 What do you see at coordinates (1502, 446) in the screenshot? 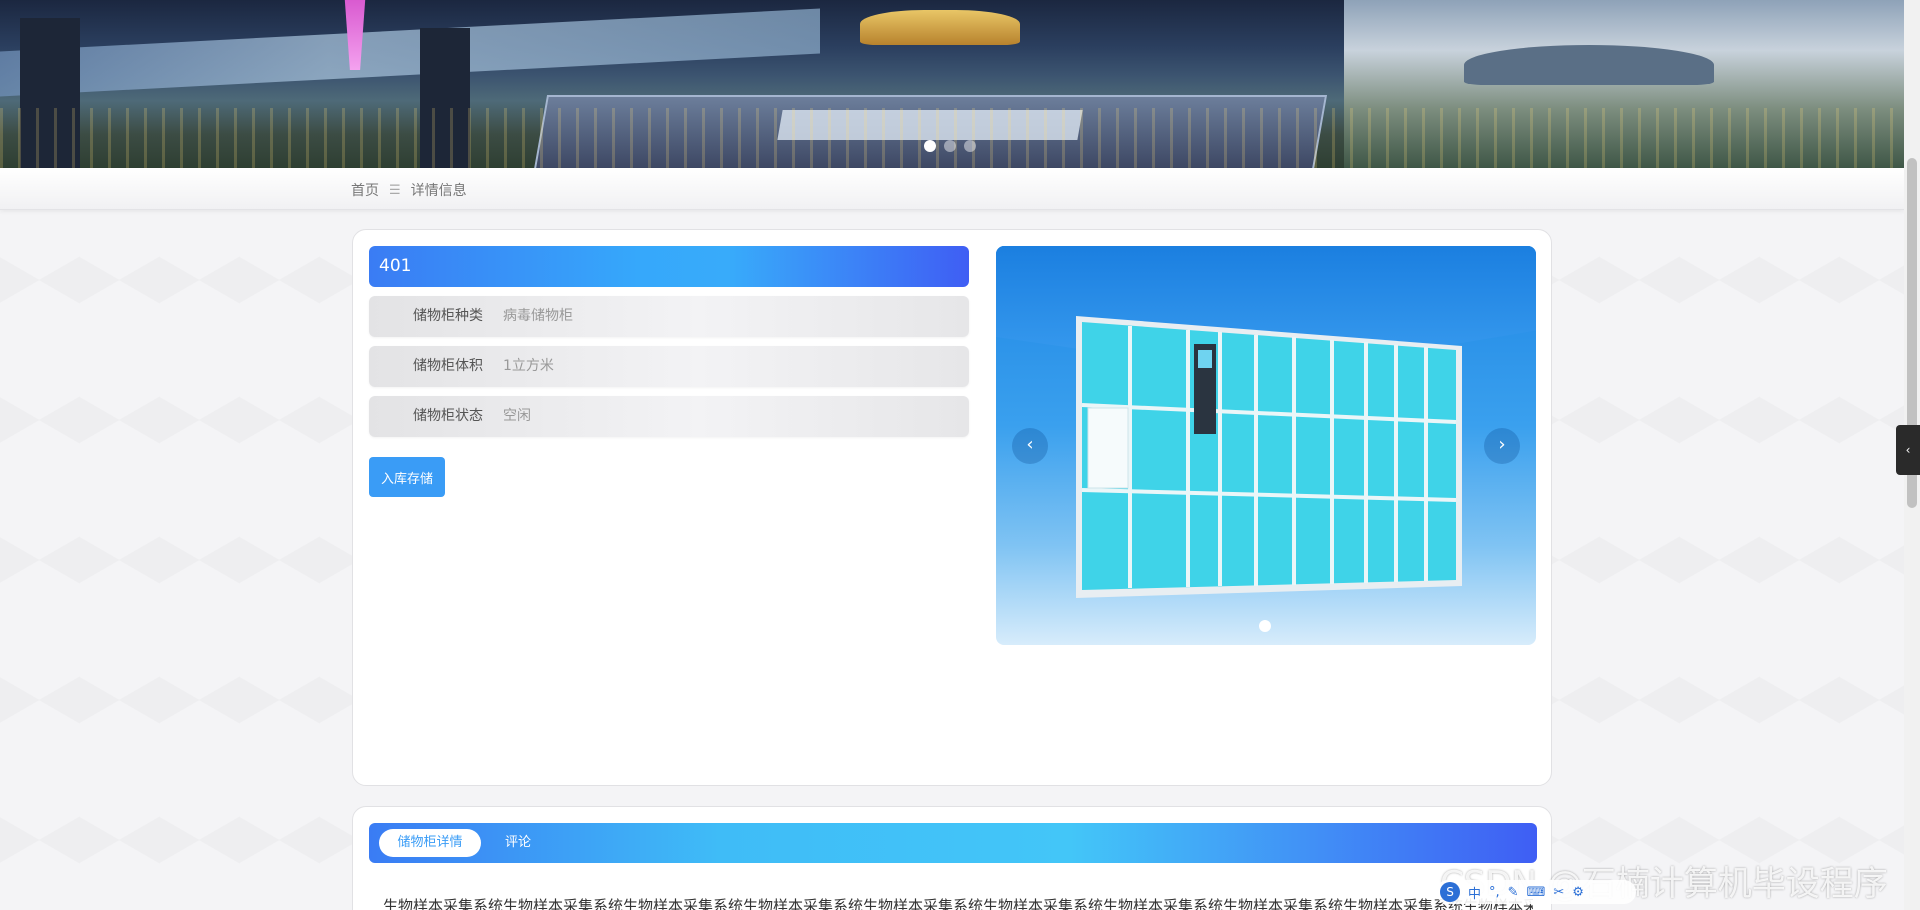
I see `carousel-next-icon: ›` at bounding box center [1502, 446].